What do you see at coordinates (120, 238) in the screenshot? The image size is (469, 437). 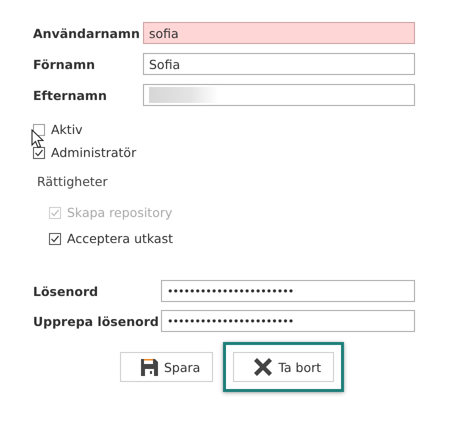 I see `checkbox-label: Acceptera utkast` at bounding box center [120, 238].